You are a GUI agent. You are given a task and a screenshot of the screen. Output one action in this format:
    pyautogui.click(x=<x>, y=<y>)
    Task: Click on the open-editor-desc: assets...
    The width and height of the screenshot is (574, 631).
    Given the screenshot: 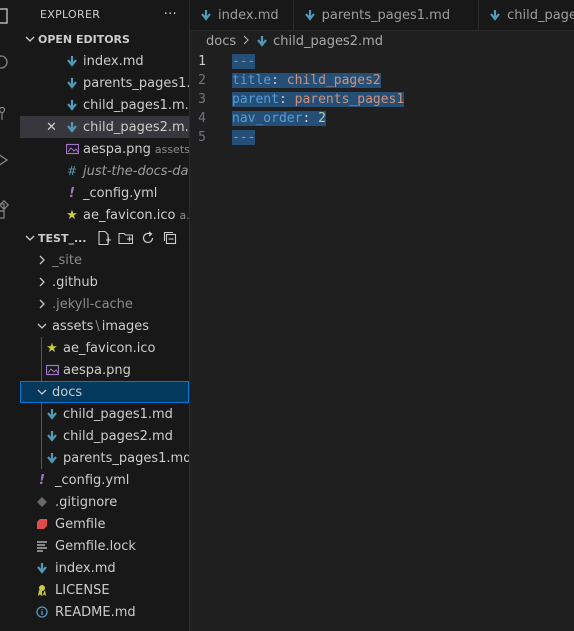 What is the action you would take?
    pyautogui.click(x=171, y=149)
    